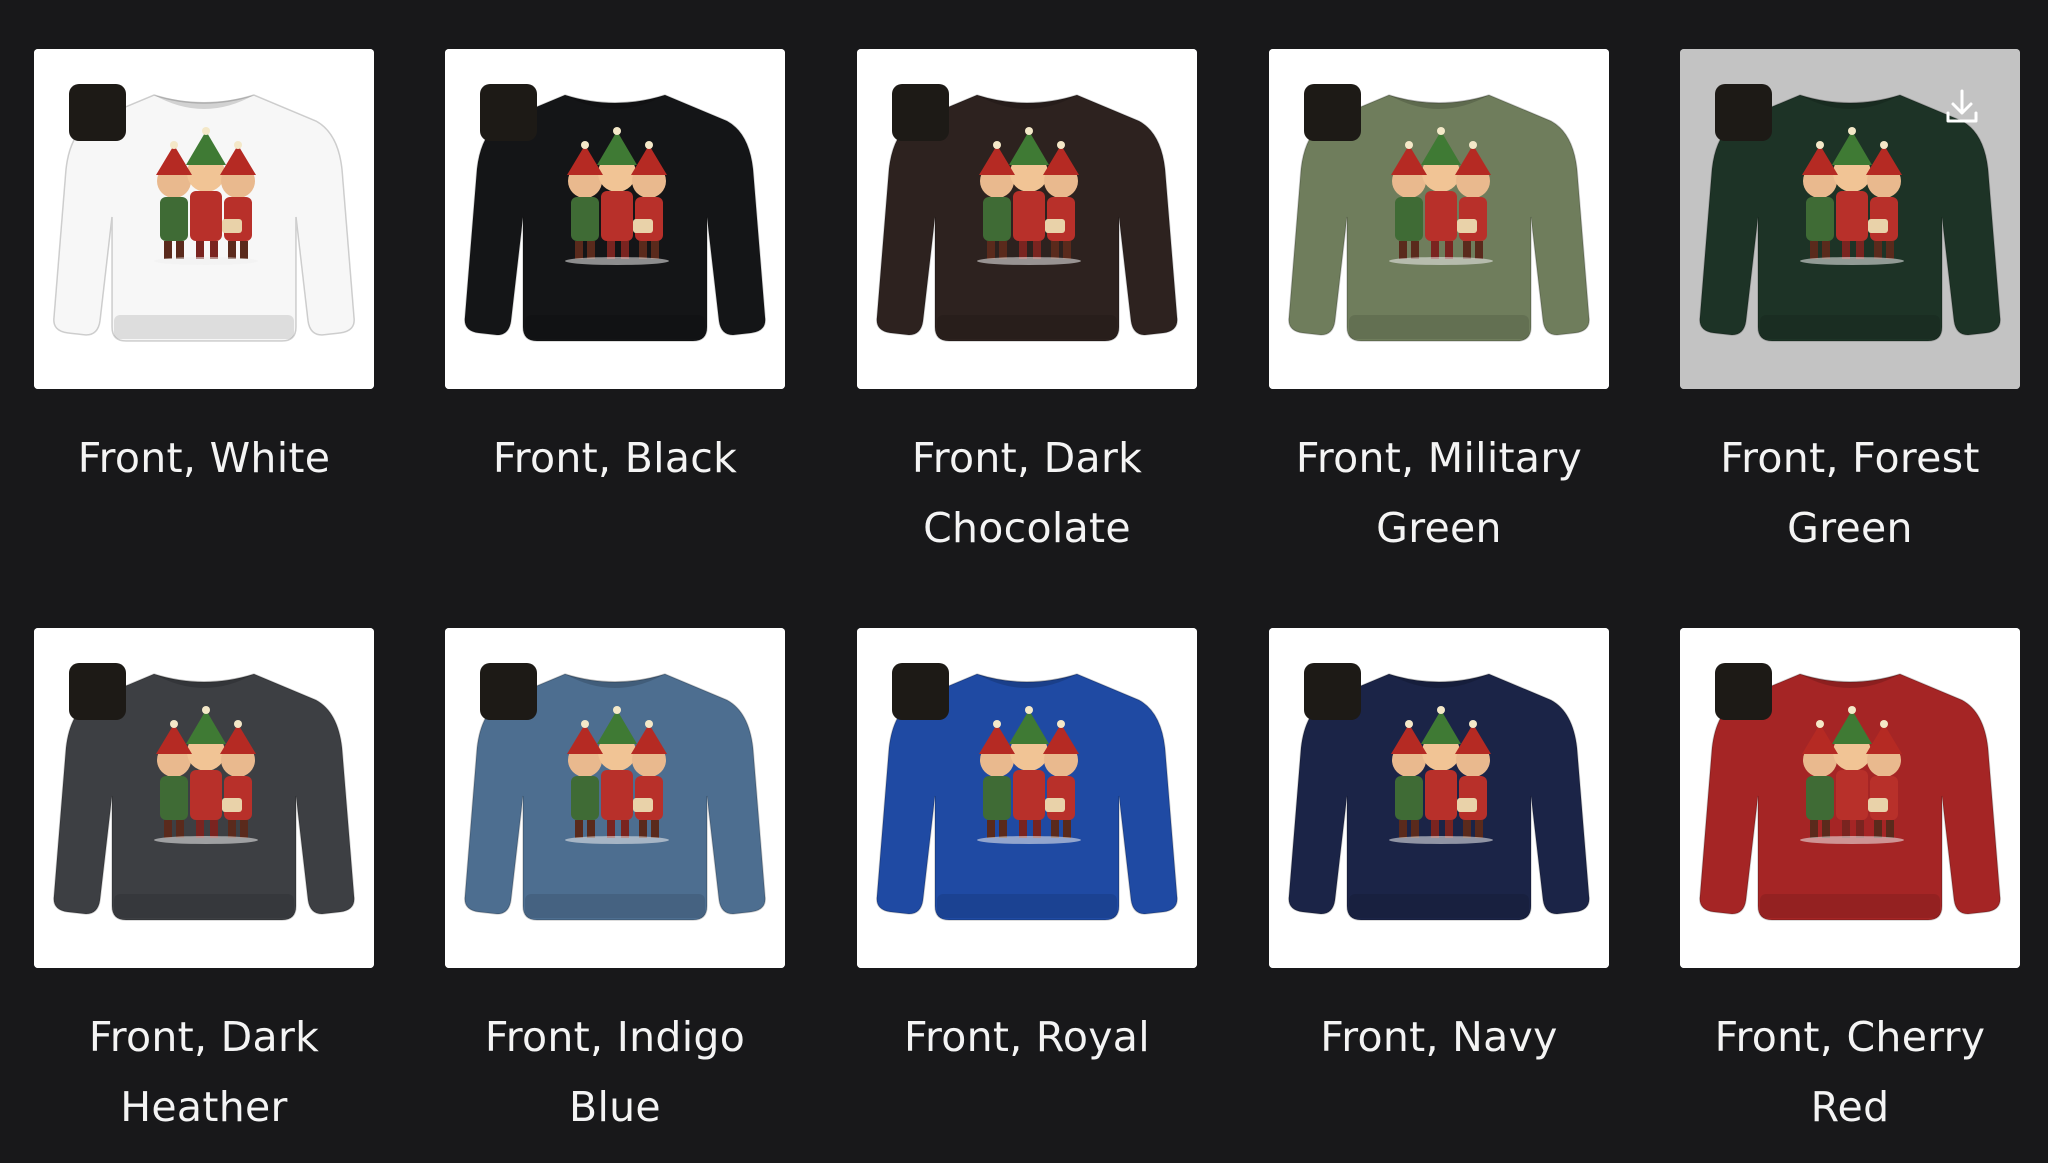 The height and width of the screenshot is (1163, 2048). I want to click on product-card: Front, White, so click(204, 271).